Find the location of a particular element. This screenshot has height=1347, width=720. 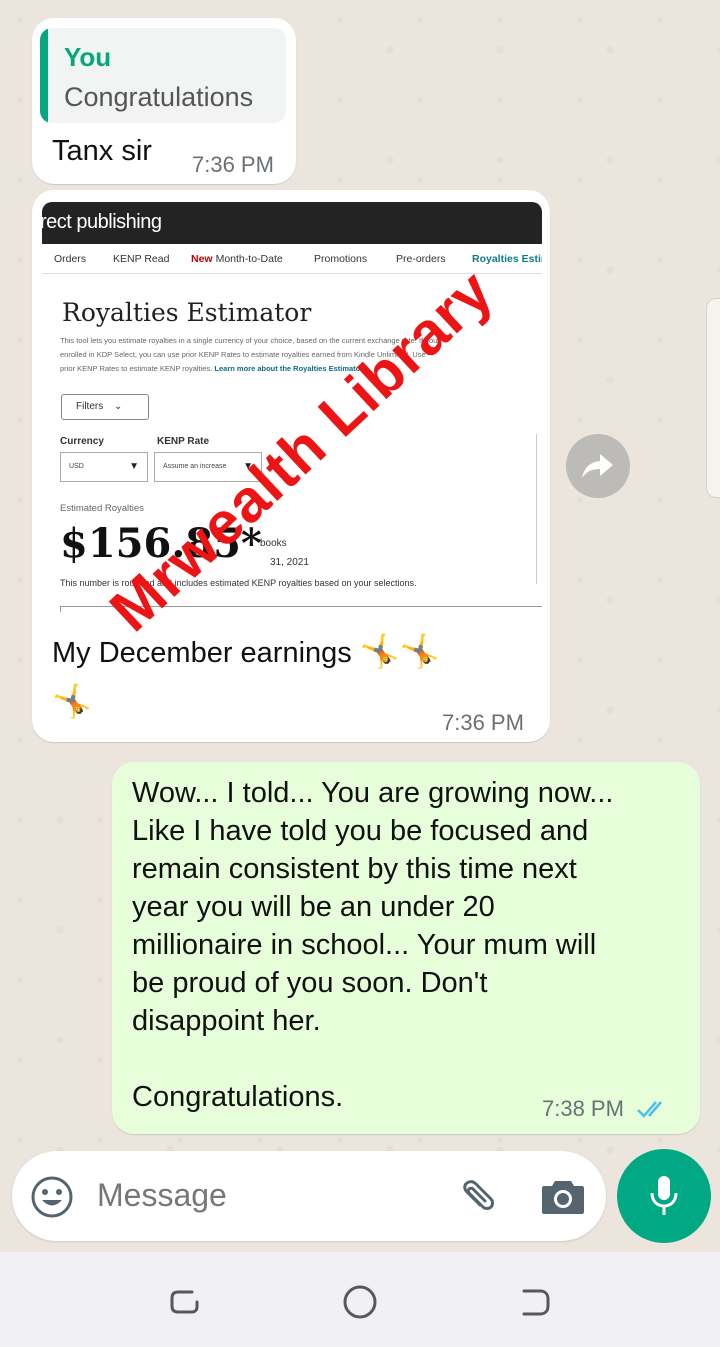

message-text: Tanx sir is located at coordinates (102, 151).